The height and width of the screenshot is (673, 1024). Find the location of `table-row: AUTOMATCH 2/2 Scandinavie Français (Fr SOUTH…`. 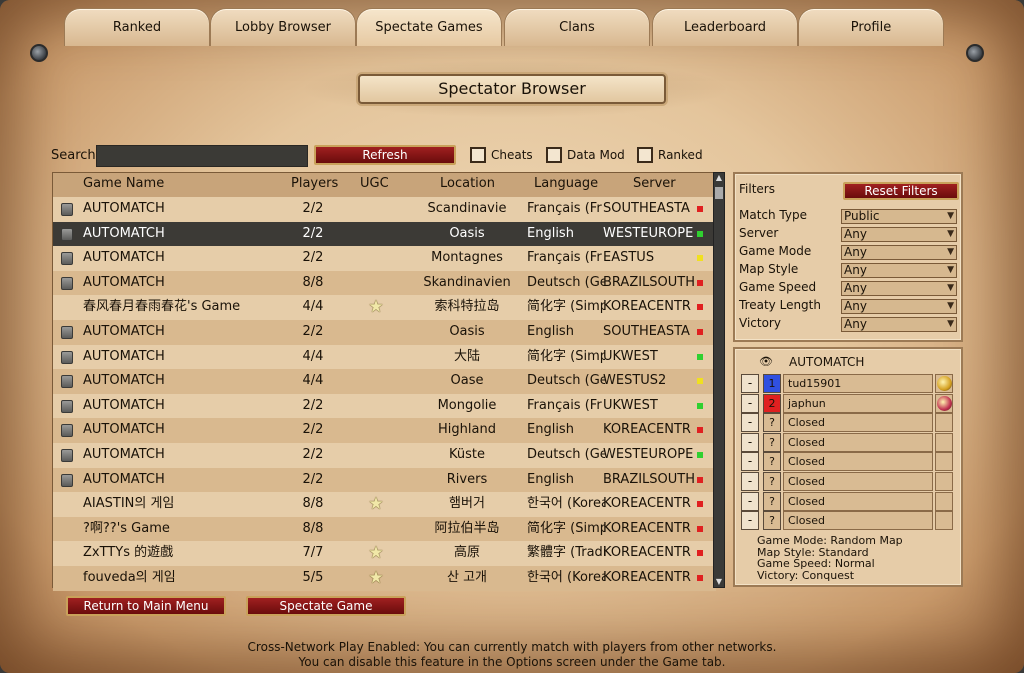

table-row: AUTOMATCH 2/2 Scandinavie Français (Fr SOUTH… is located at coordinates (384, 209).